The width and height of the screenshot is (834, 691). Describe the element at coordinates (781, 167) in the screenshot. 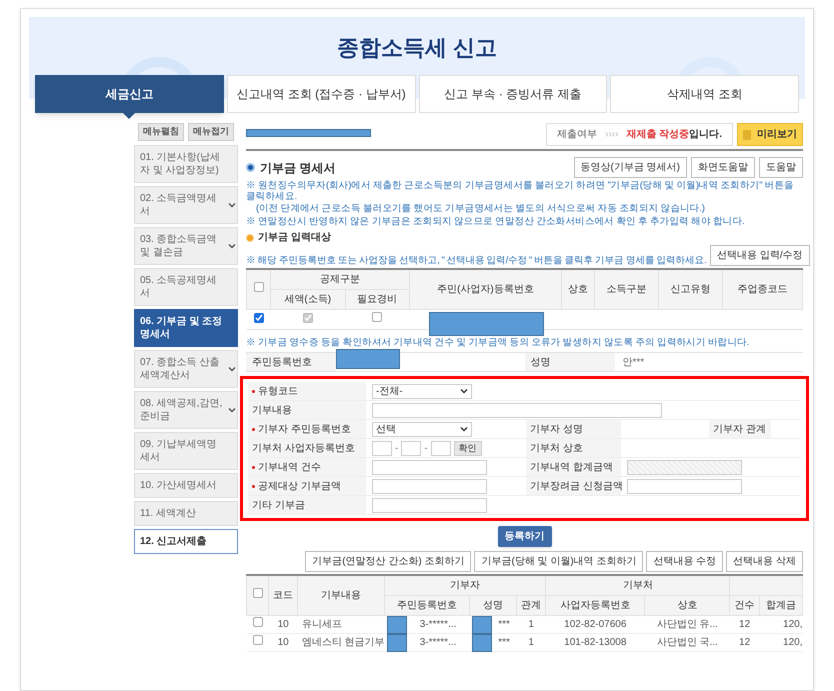

I see `button: 도움말` at that location.